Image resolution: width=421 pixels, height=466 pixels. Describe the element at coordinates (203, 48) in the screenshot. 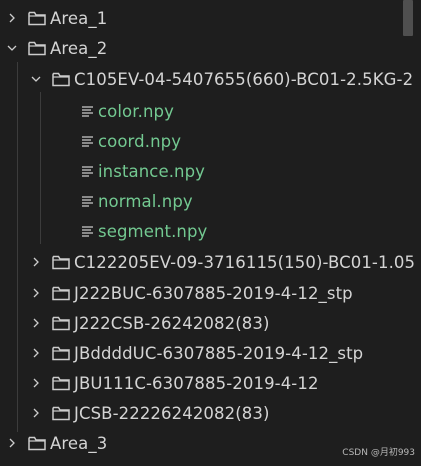

I see `tree-item-area-2: Area_2` at that location.